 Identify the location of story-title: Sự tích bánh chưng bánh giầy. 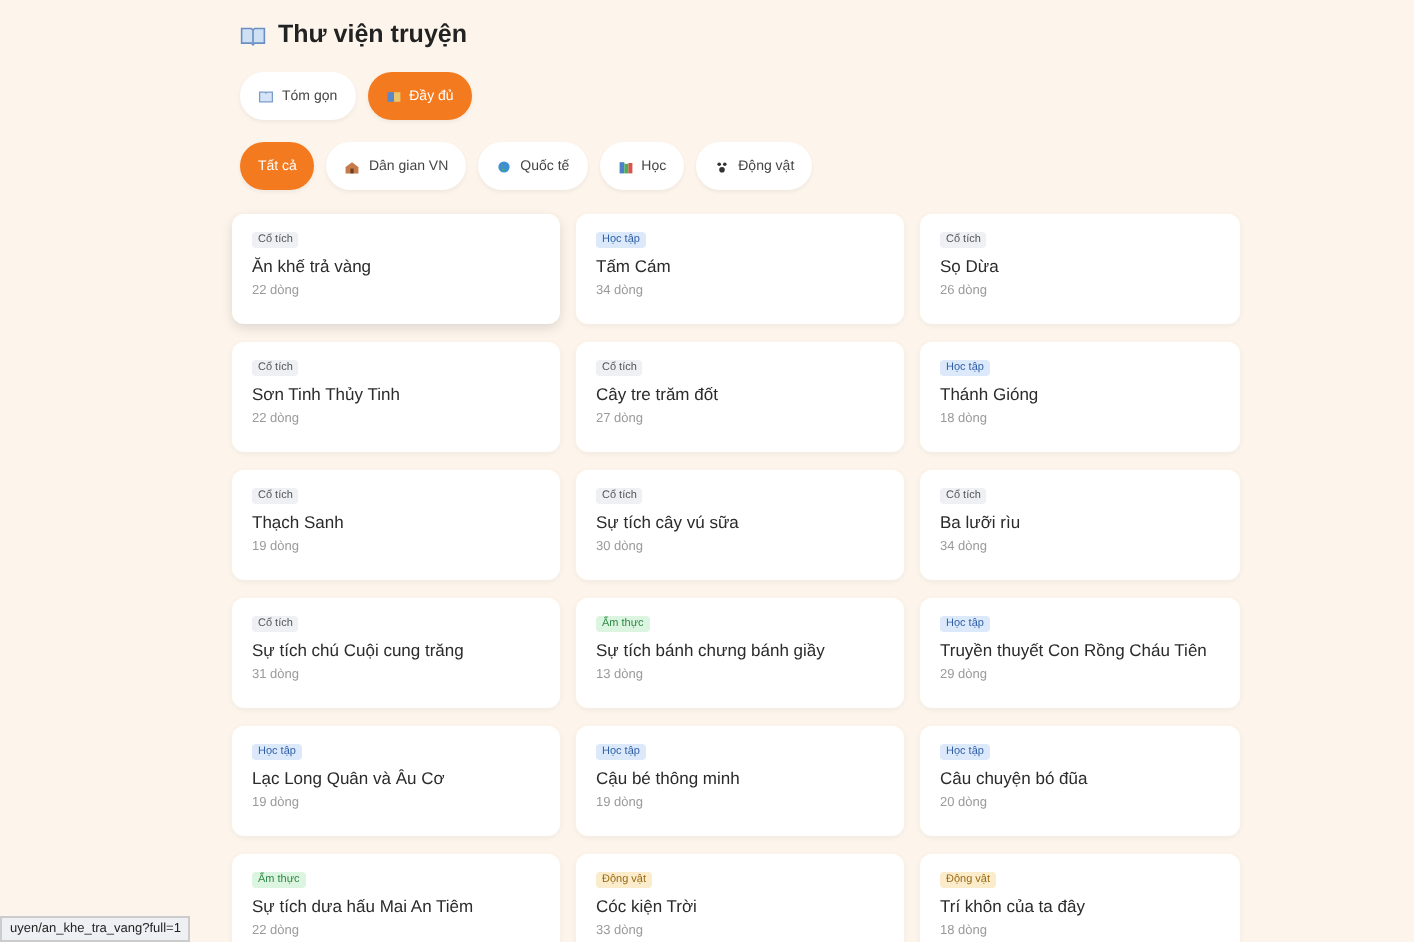
(710, 650).